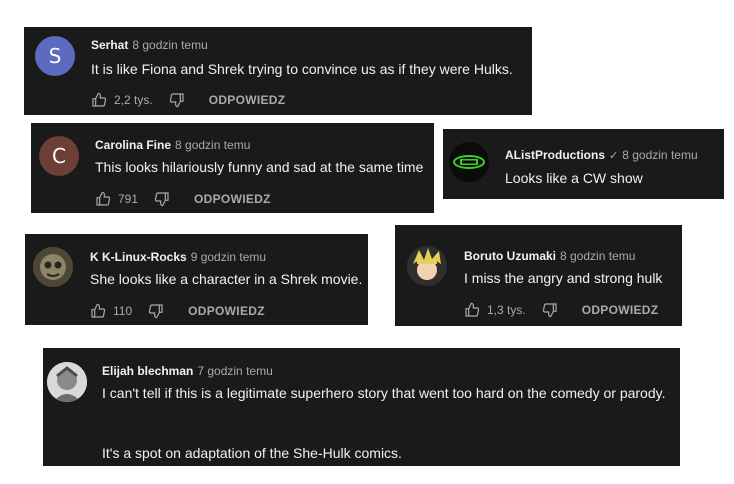  I want to click on comment-actions: 110 ODPOWIEDZ, so click(177, 311).